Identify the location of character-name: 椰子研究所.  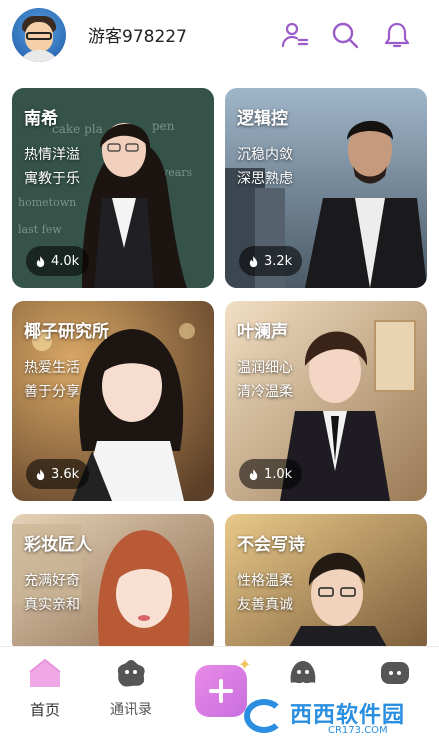
(66, 332).